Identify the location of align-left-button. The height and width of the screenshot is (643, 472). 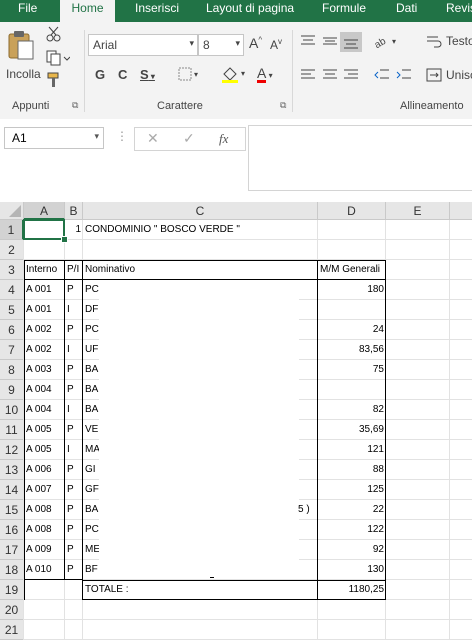
(308, 76).